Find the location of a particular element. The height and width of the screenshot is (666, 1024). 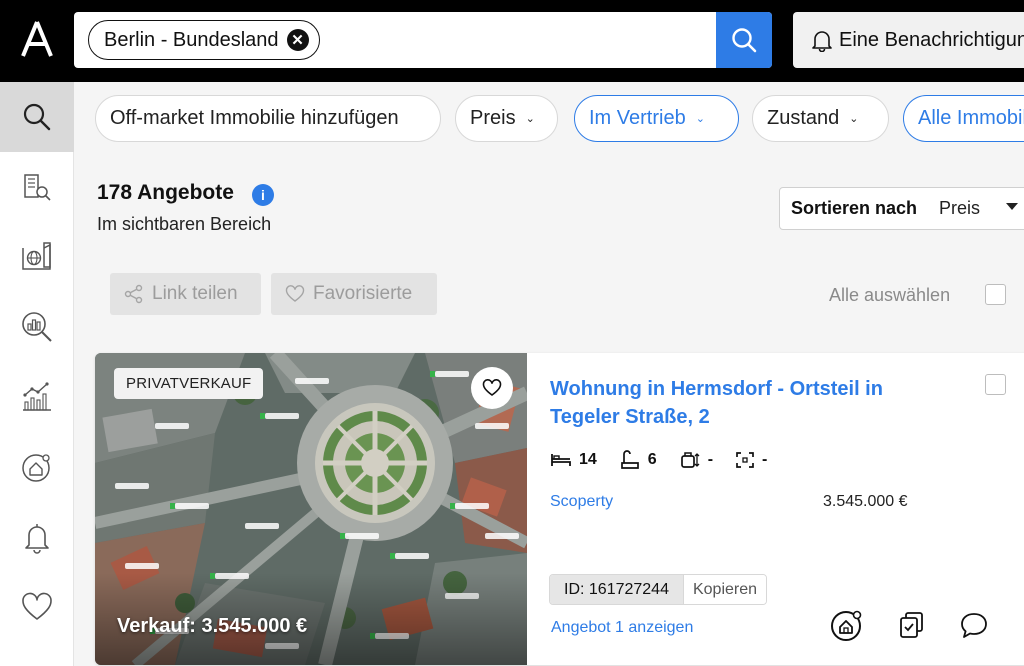

listing-id: ID: 161727244 is located at coordinates (616, 589).